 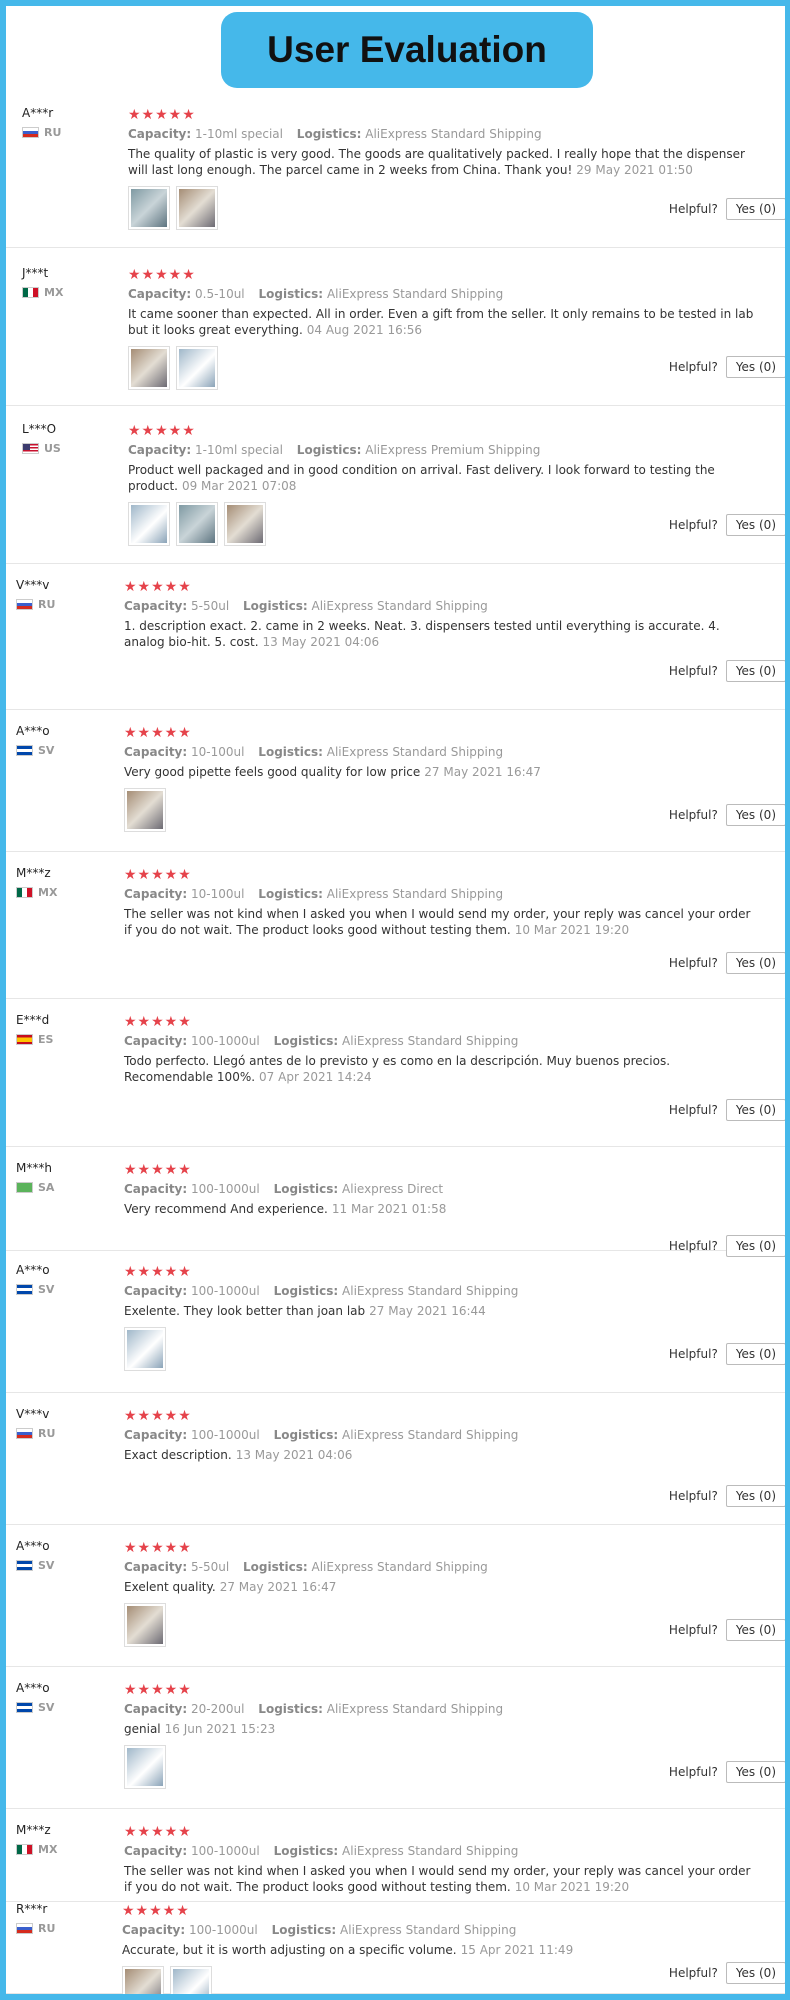 What do you see at coordinates (33, 1546) in the screenshot?
I see `reviewer-name: A***o` at bounding box center [33, 1546].